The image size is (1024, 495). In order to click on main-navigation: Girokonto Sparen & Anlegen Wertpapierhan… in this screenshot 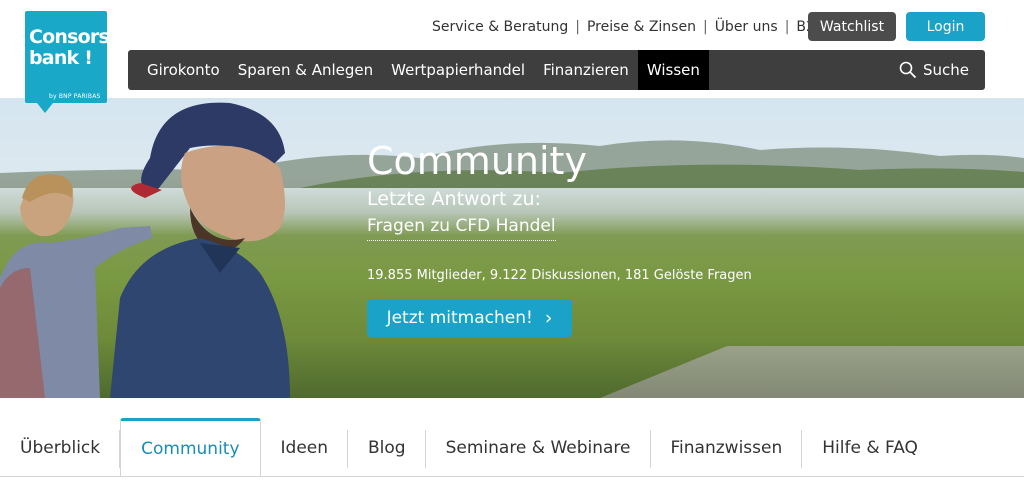, I will do `click(556, 70)`.